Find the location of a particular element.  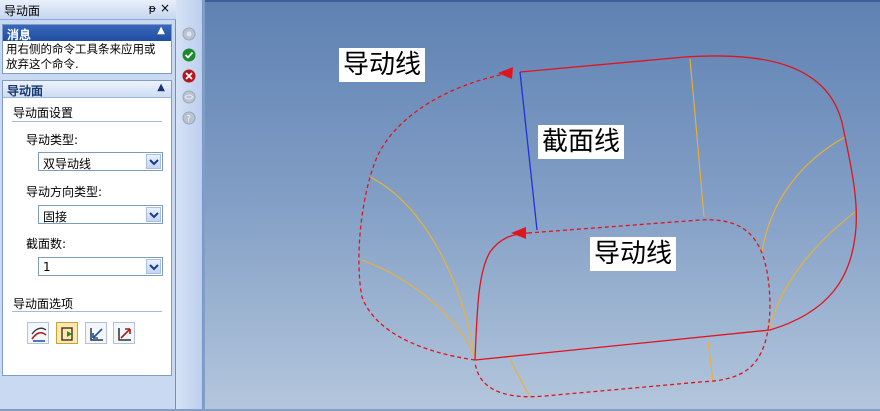

message-line-1: 用右侧的命令工具条来应用或 is located at coordinates (81, 49).